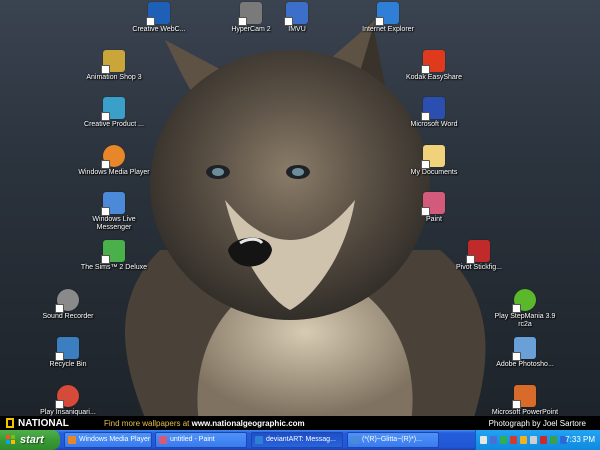  Describe the element at coordinates (580, 440) in the screenshot. I see `clock: 7:33 PM` at that location.